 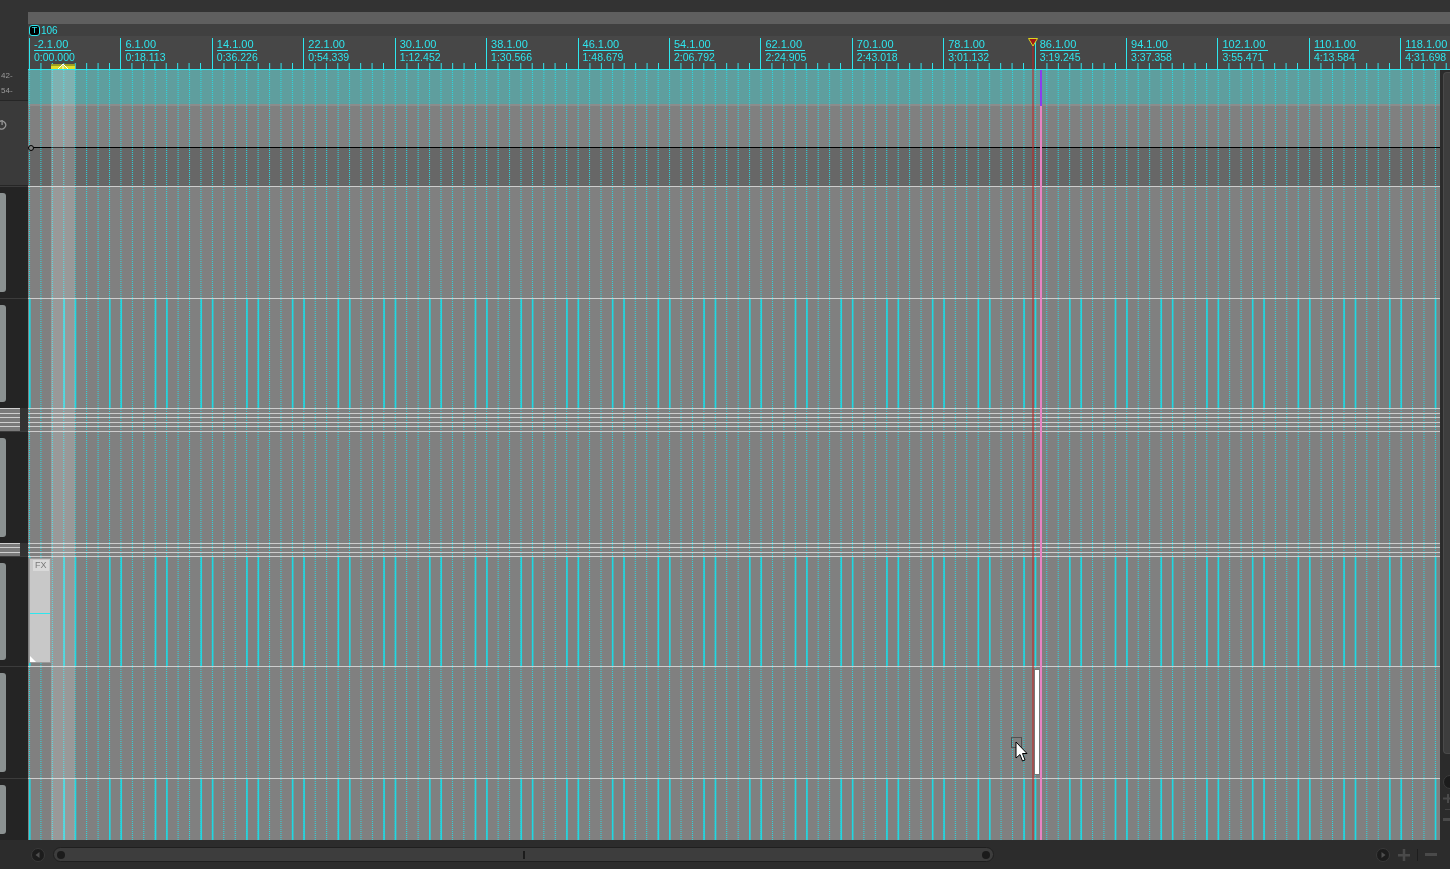 What do you see at coordinates (1151, 44) in the screenshot?
I see `bar-position-label: 94.1.00` at bounding box center [1151, 44].